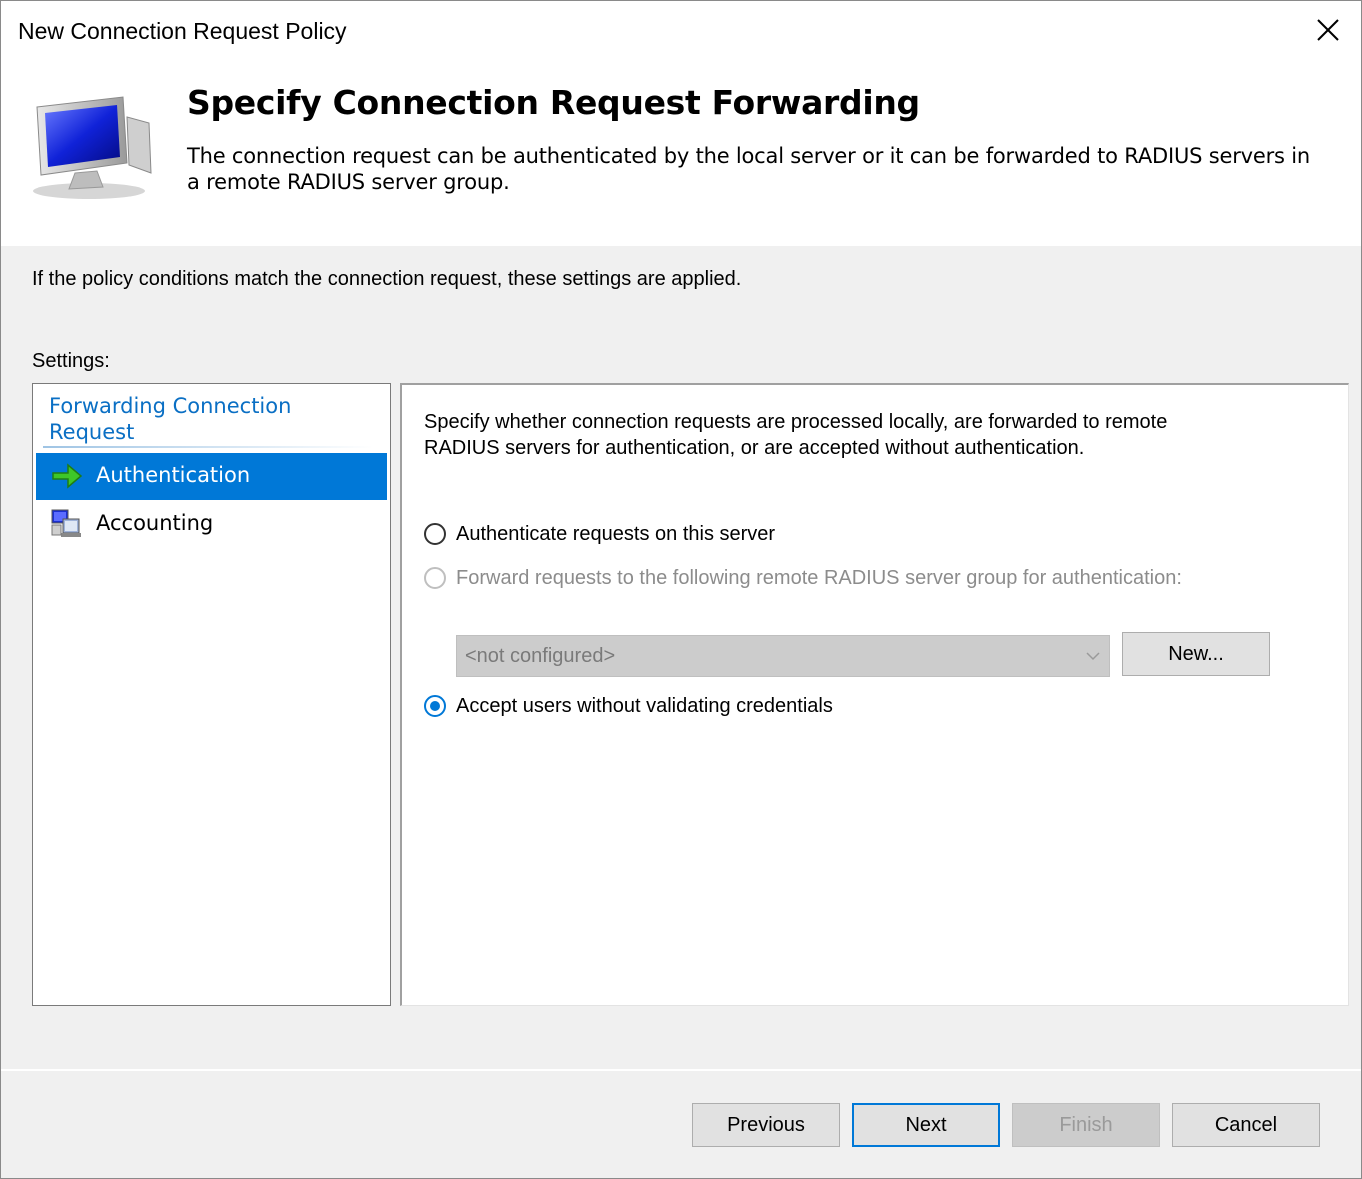 Image resolution: width=1362 pixels, height=1179 pixels. I want to click on title-bar: New Connection Request Policy, so click(681, 32).